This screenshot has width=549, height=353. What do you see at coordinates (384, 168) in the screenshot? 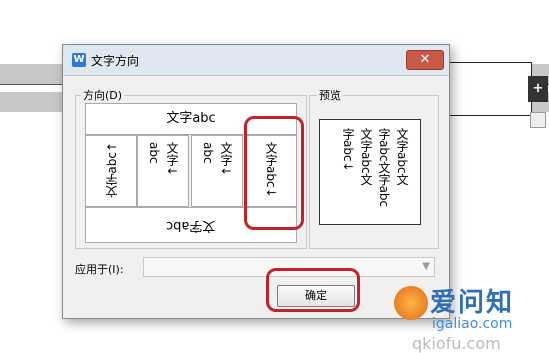
I see `preview-text: 字abc文字abc` at bounding box center [384, 168].